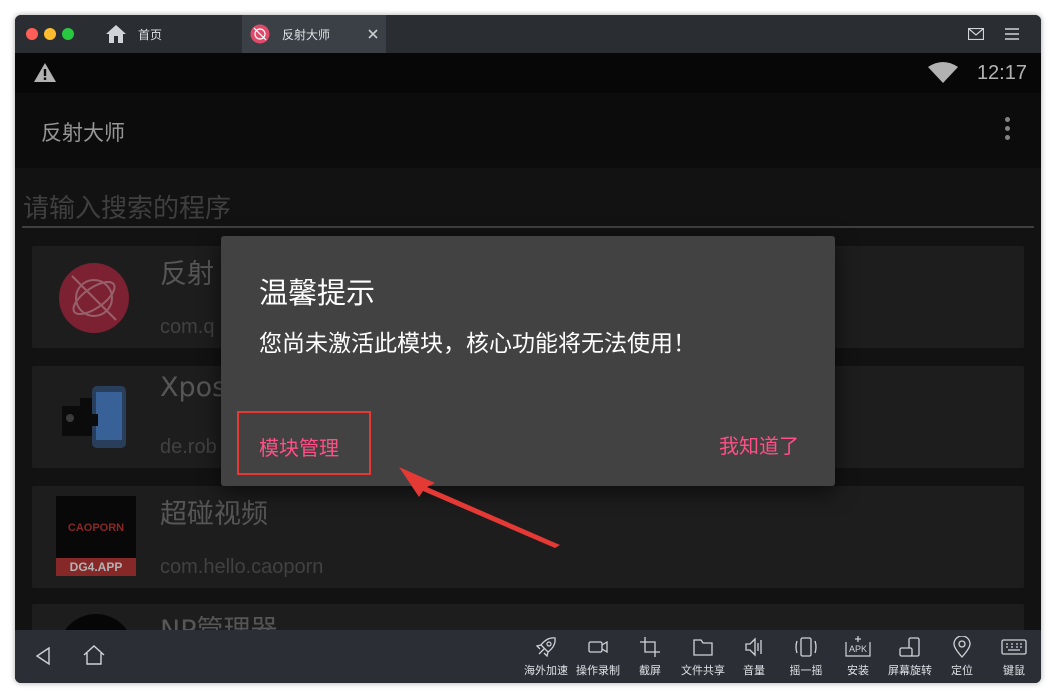  I want to click on back-icon, so click(43, 656).